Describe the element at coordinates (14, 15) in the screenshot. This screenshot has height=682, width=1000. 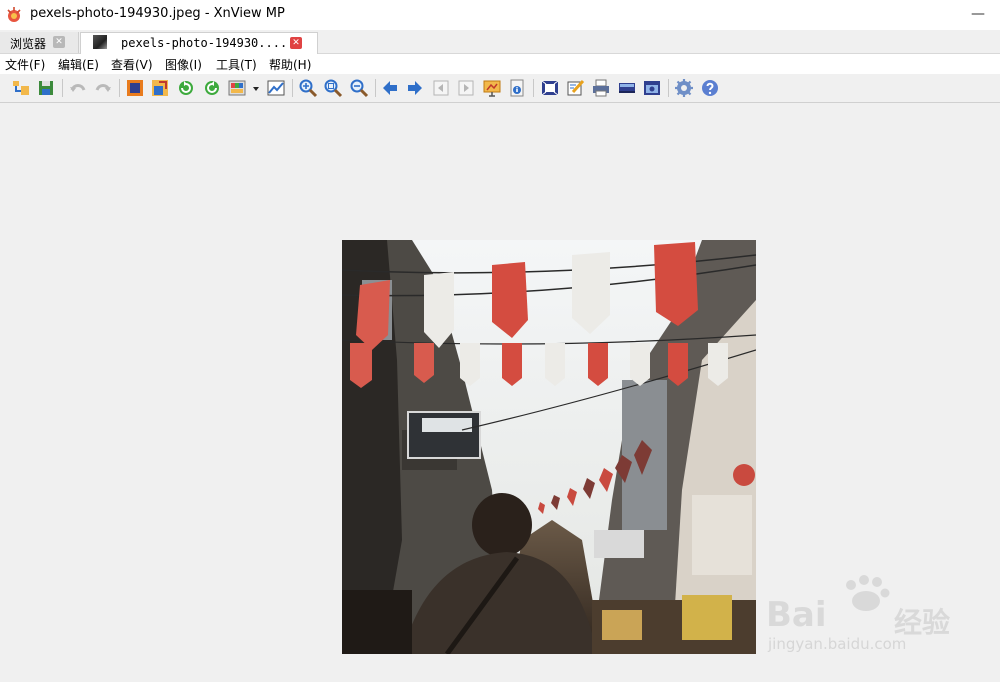
I see `xnview-app-icon` at that location.